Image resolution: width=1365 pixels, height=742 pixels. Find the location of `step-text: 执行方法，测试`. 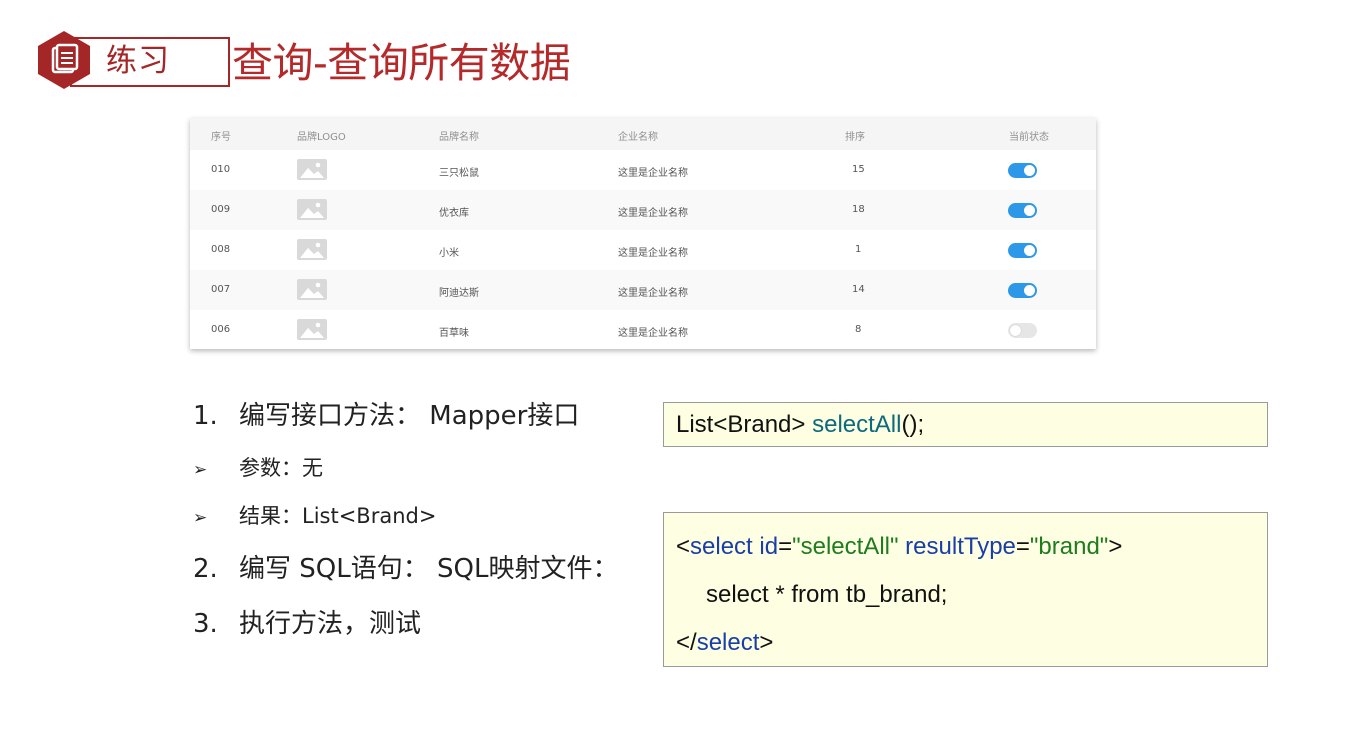

step-text: 执行方法，测试 is located at coordinates (330, 624).